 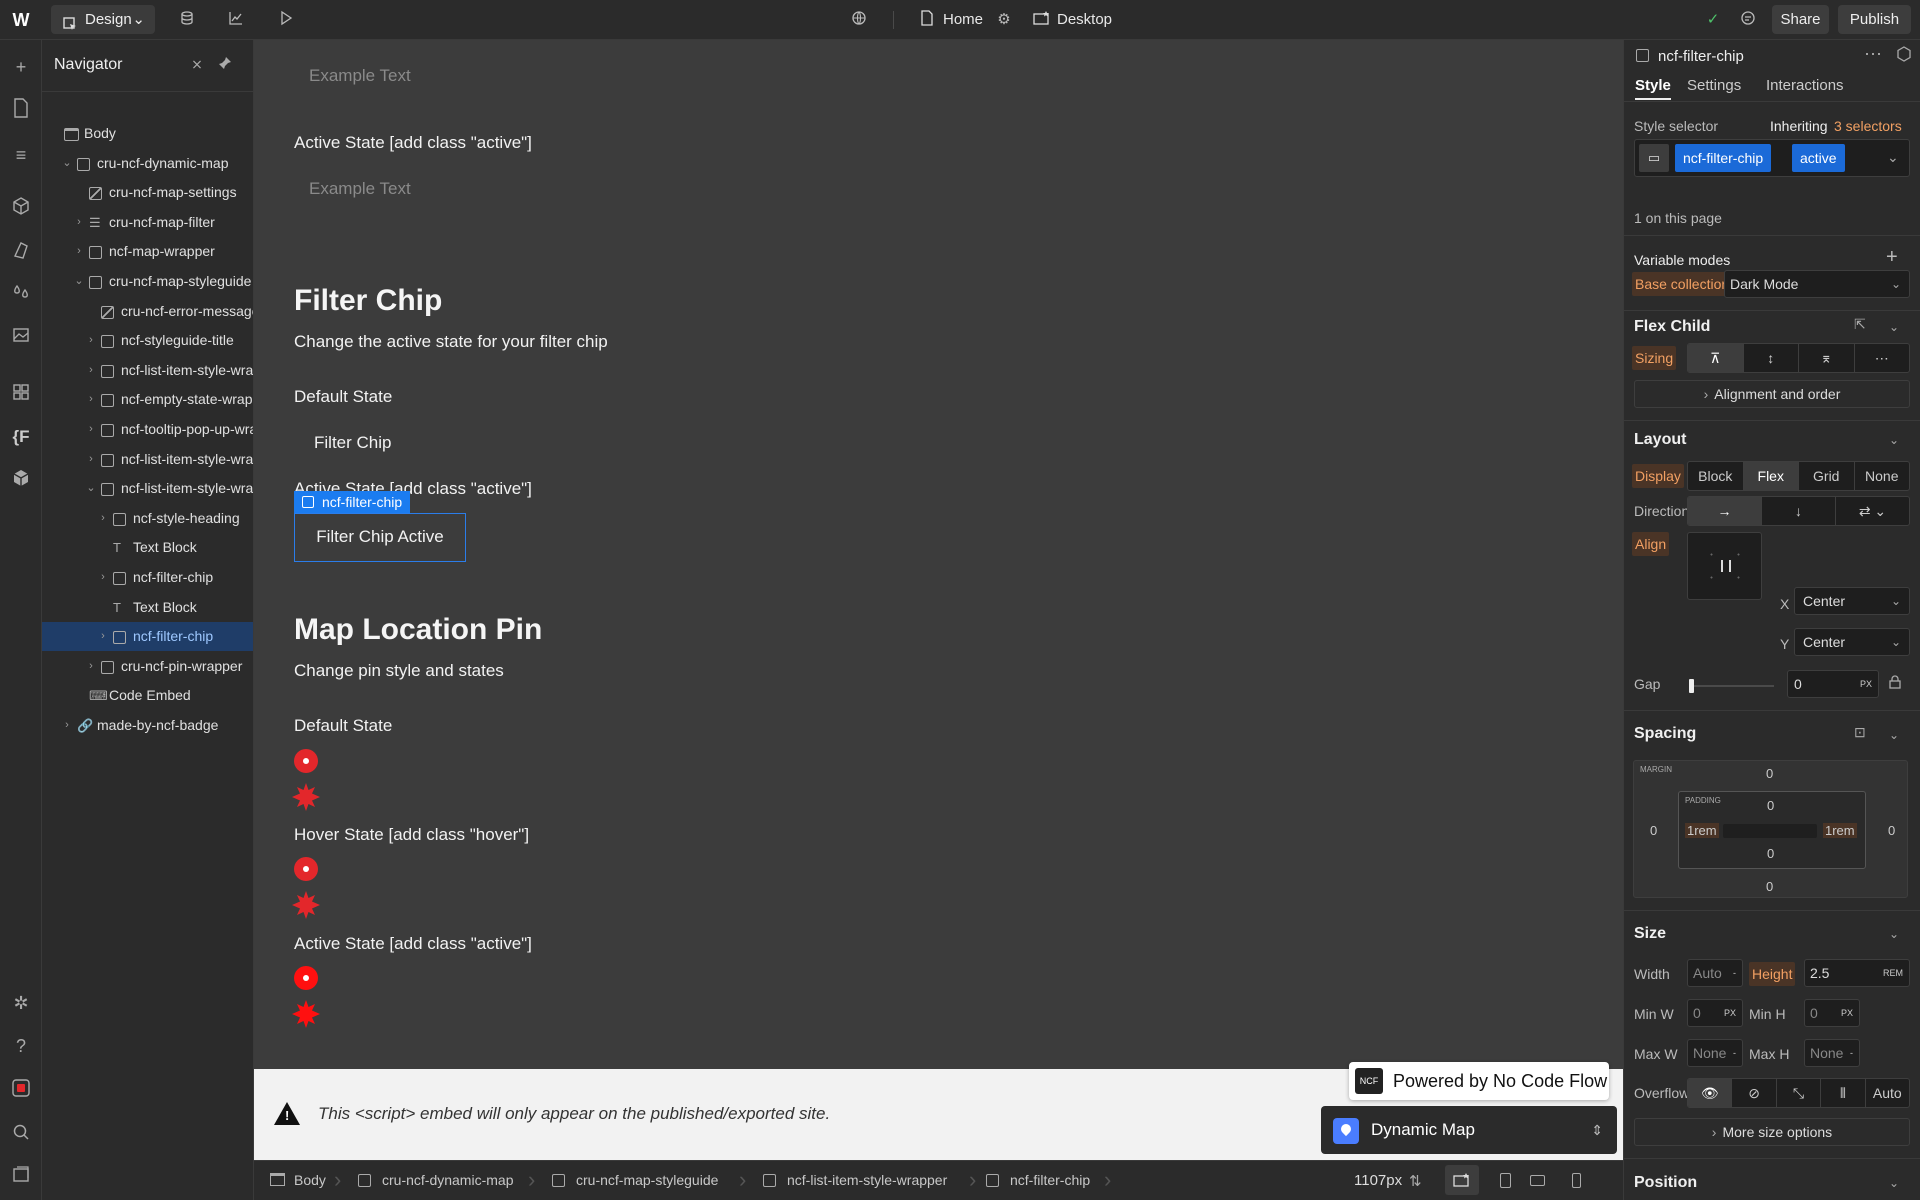 I want to click on flex-child-heading: Flex Child, so click(x=1672, y=327).